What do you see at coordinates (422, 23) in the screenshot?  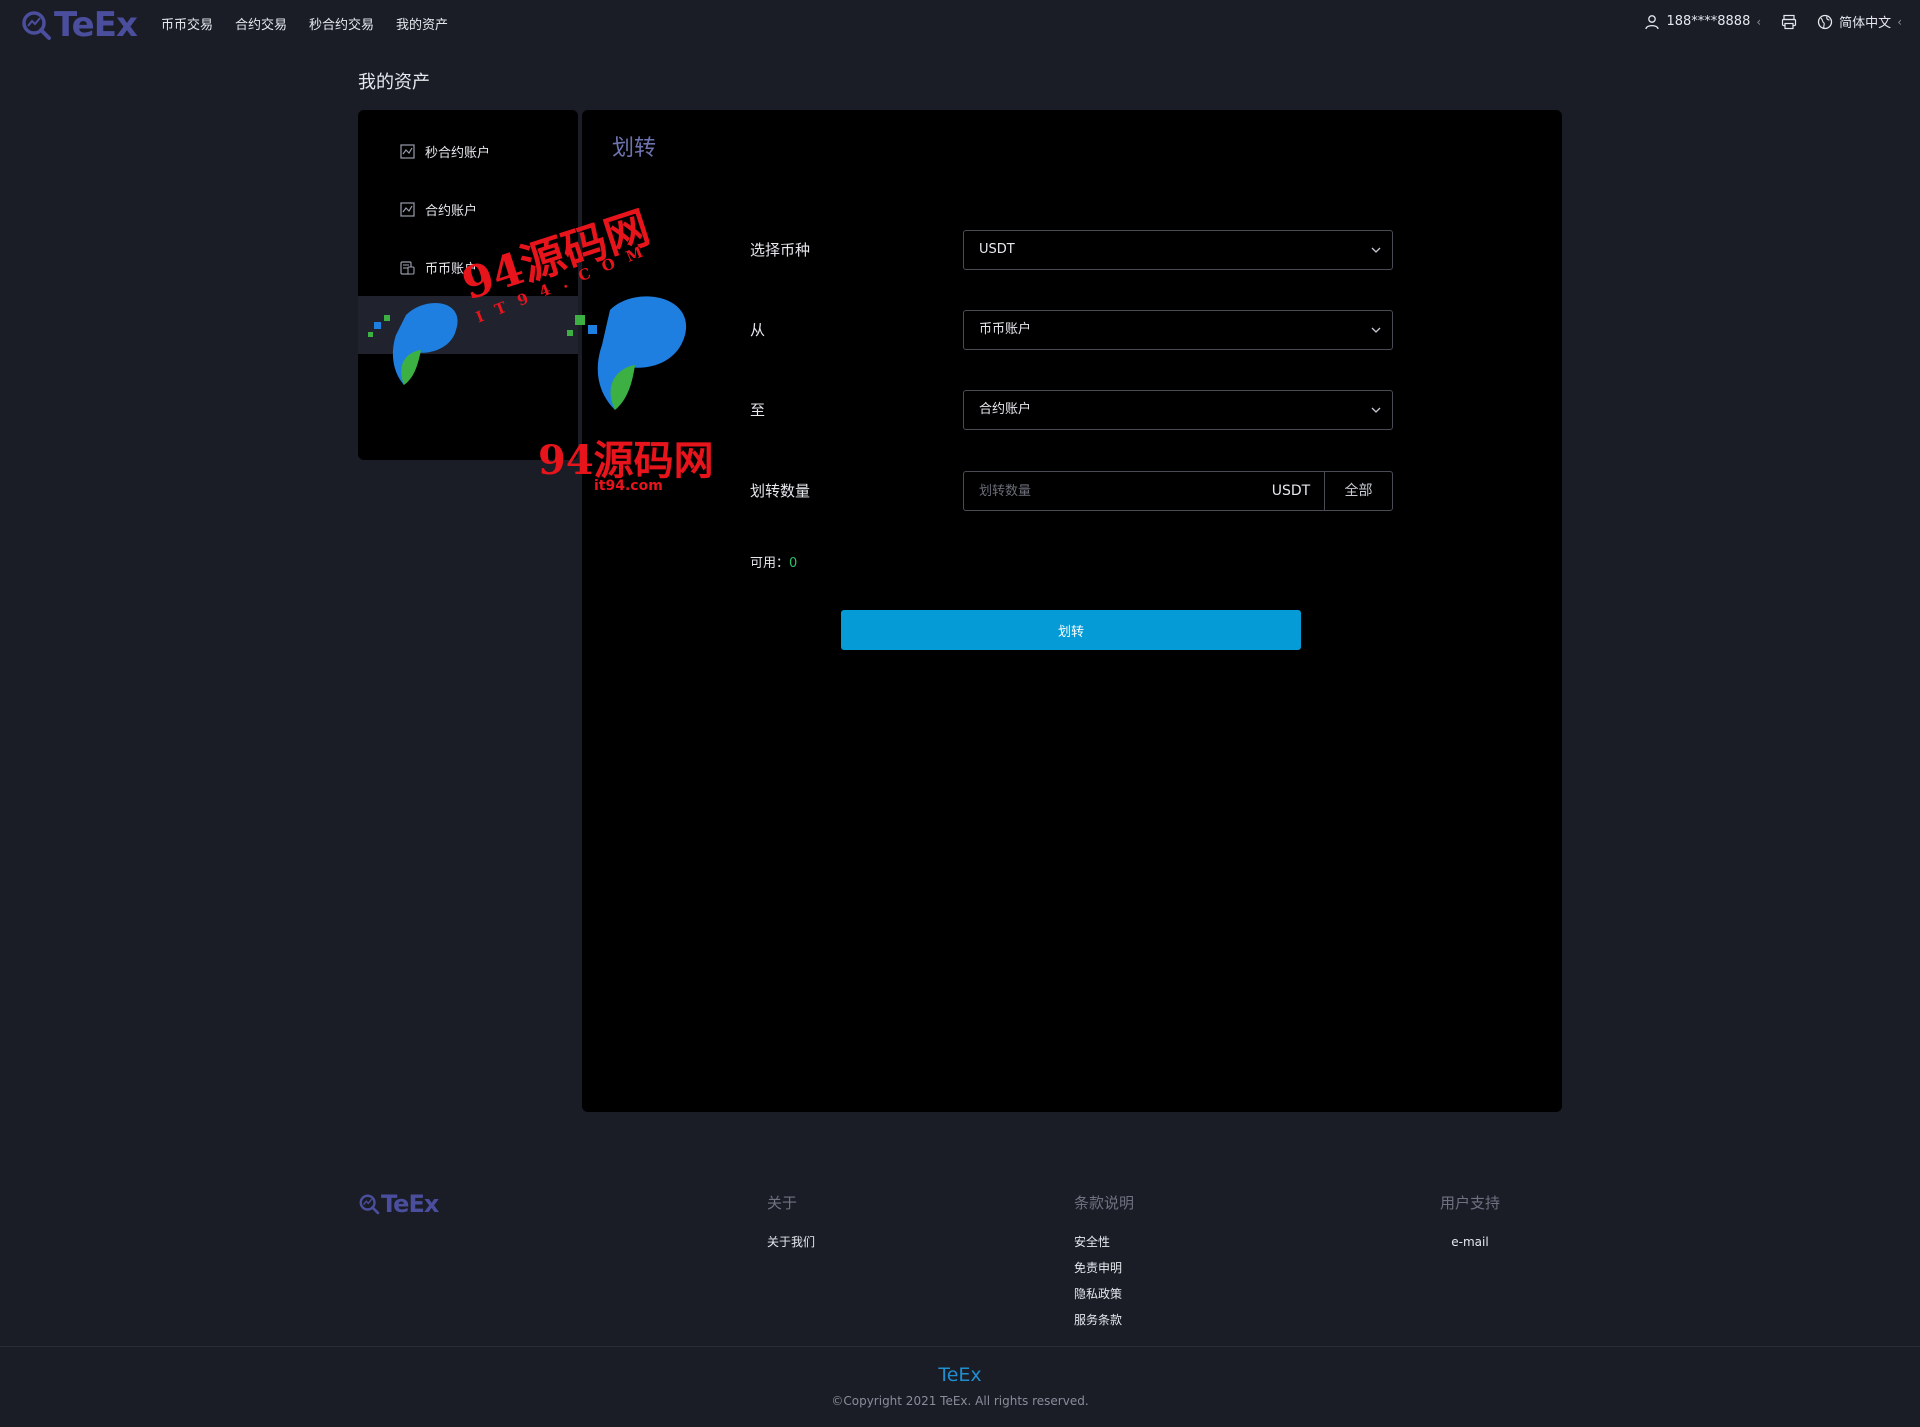 I see `nav-my-assets: 我的资产` at bounding box center [422, 23].